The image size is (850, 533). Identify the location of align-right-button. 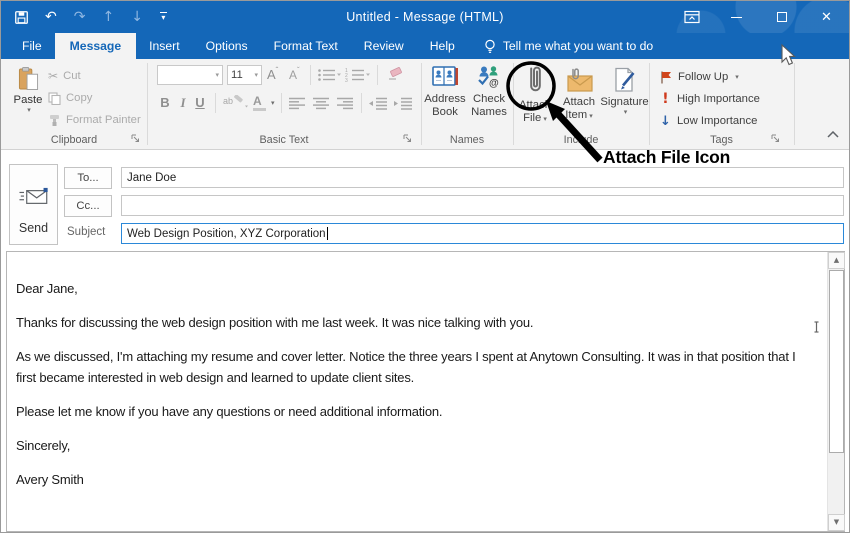
(345, 105).